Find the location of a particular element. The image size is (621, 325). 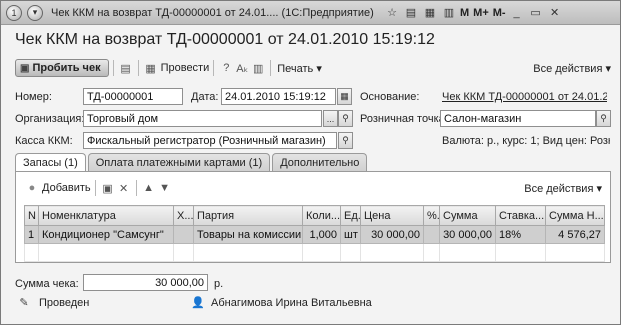

move-down-icon: ▼ is located at coordinates (165, 188).